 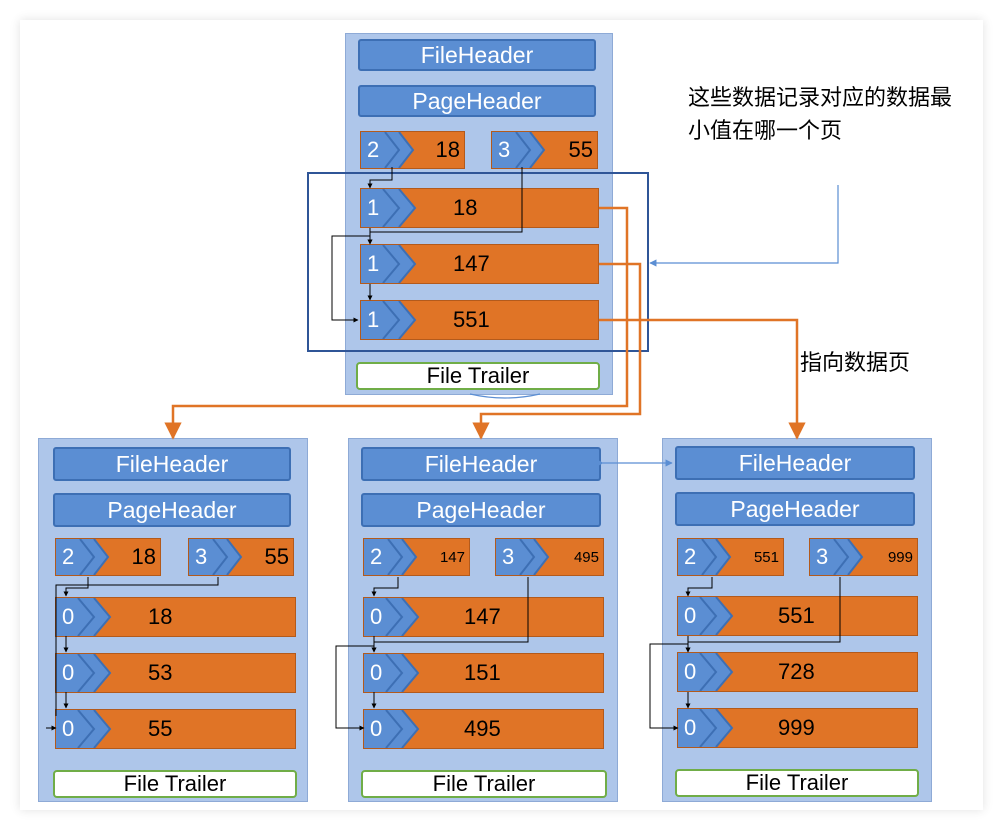 I want to click on data-page-pointer-annotation: 指向数据页, so click(x=855, y=363).